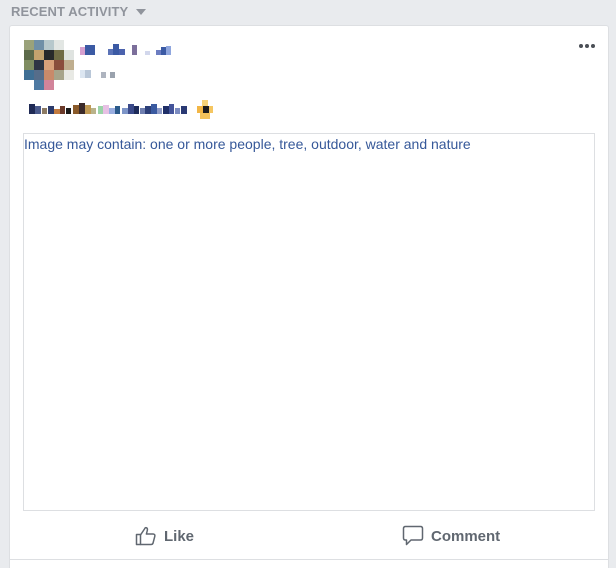 This screenshot has height=568, width=616. Describe the element at coordinates (49, 65) in the screenshot. I see `profile-avatar` at that location.